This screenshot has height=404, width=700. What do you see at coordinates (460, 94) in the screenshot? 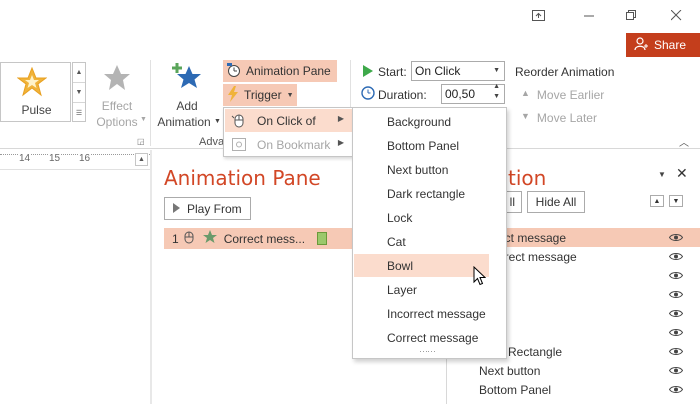
I see `duration-value: 00,50` at bounding box center [460, 94].